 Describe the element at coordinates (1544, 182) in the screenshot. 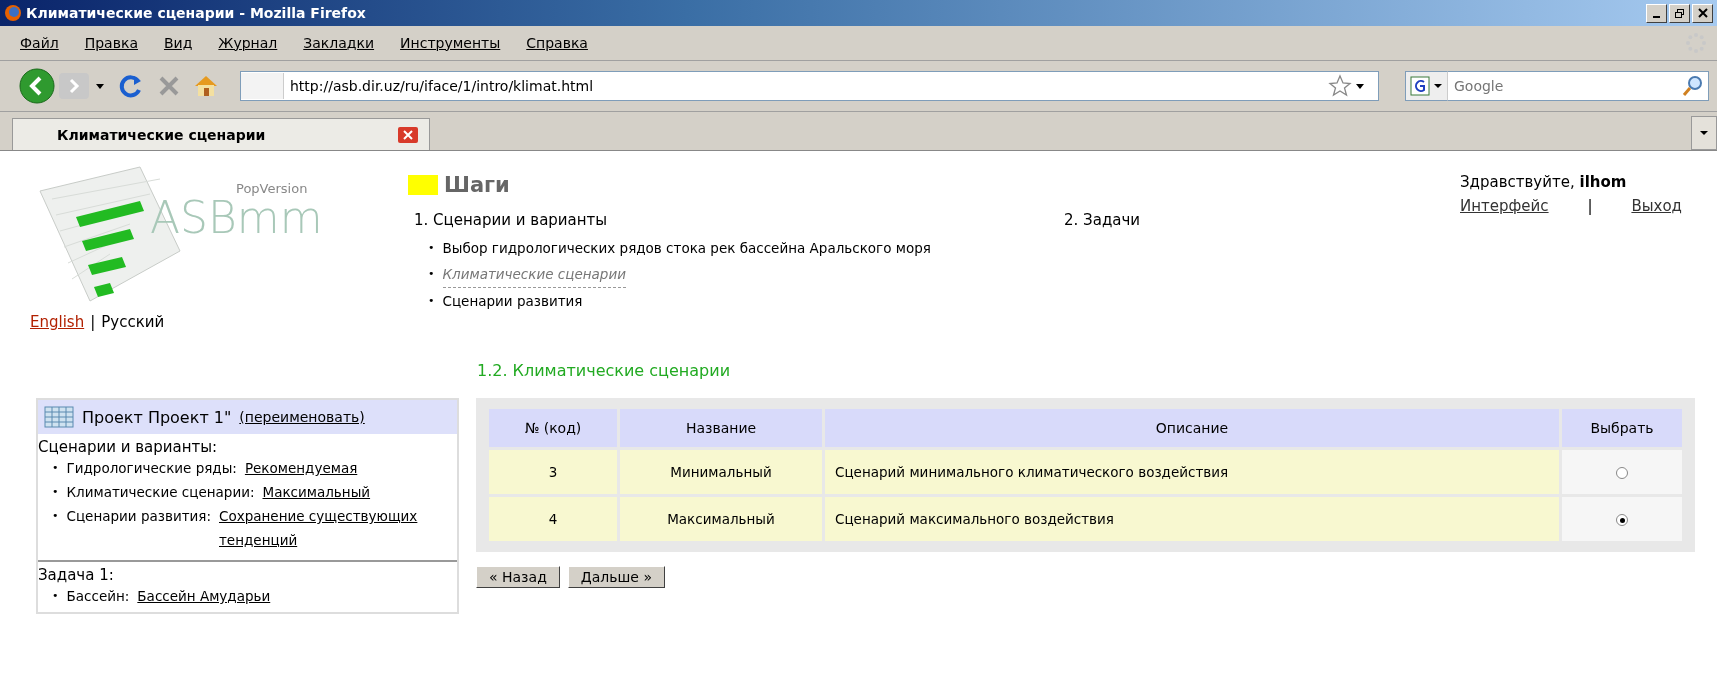

I see `greeting-text: Здравствуйте, ilhom` at that location.